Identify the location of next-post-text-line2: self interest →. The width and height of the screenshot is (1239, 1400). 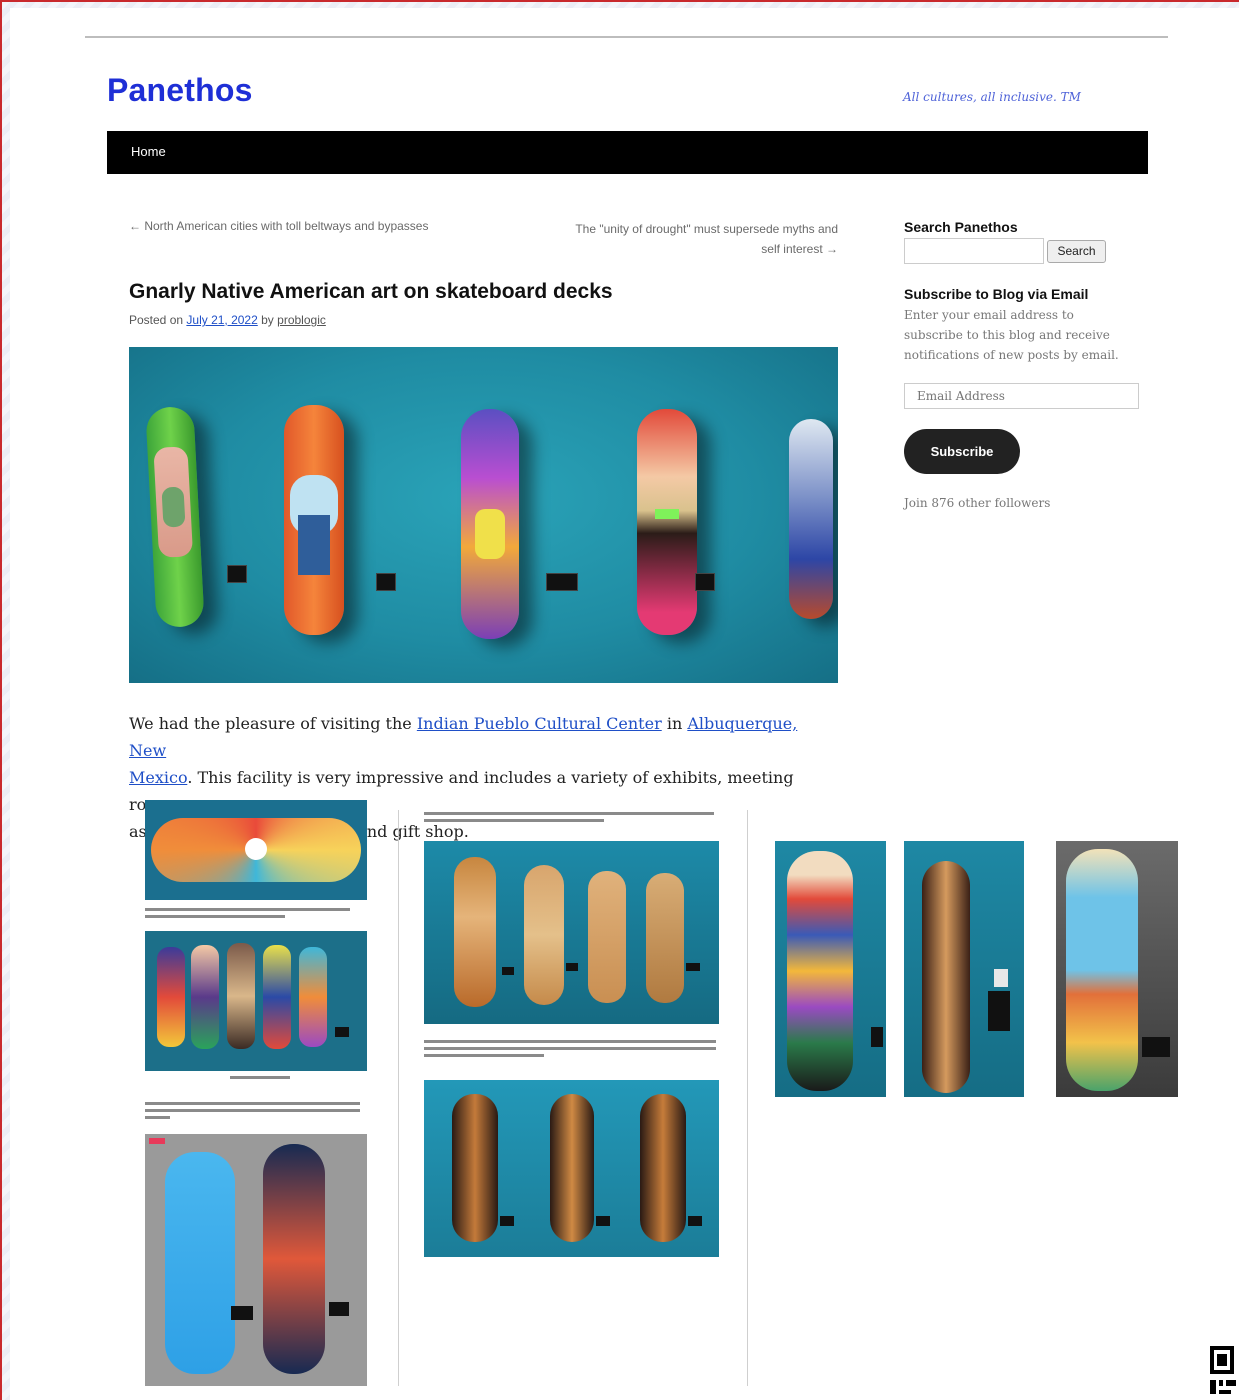
(799, 249).